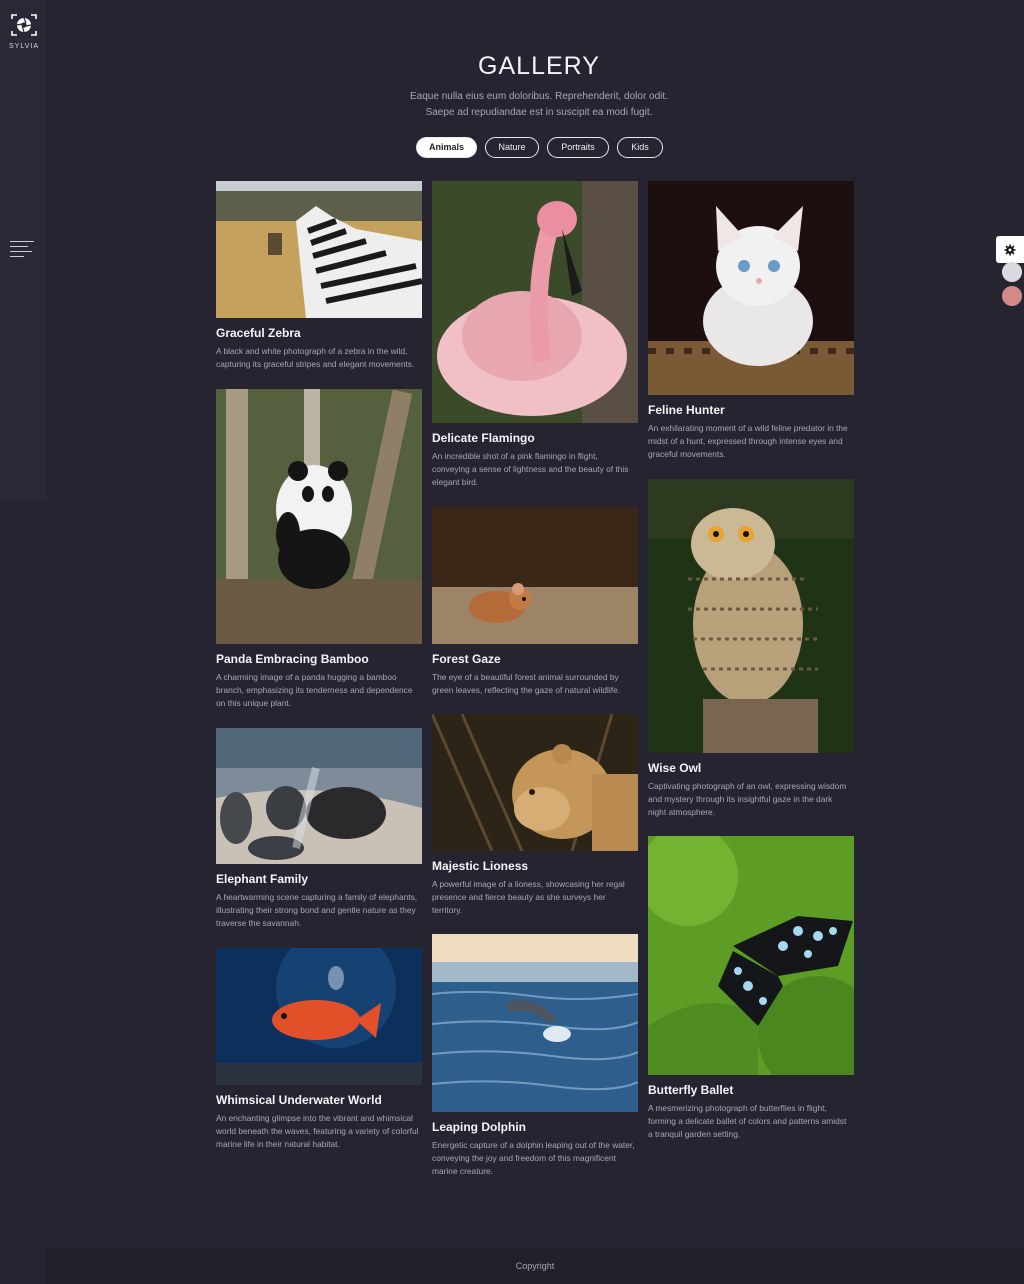 The width and height of the screenshot is (1024, 1284). What do you see at coordinates (1012, 296) in the screenshot?
I see `color-tool-icon` at bounding box center [1012, 296].